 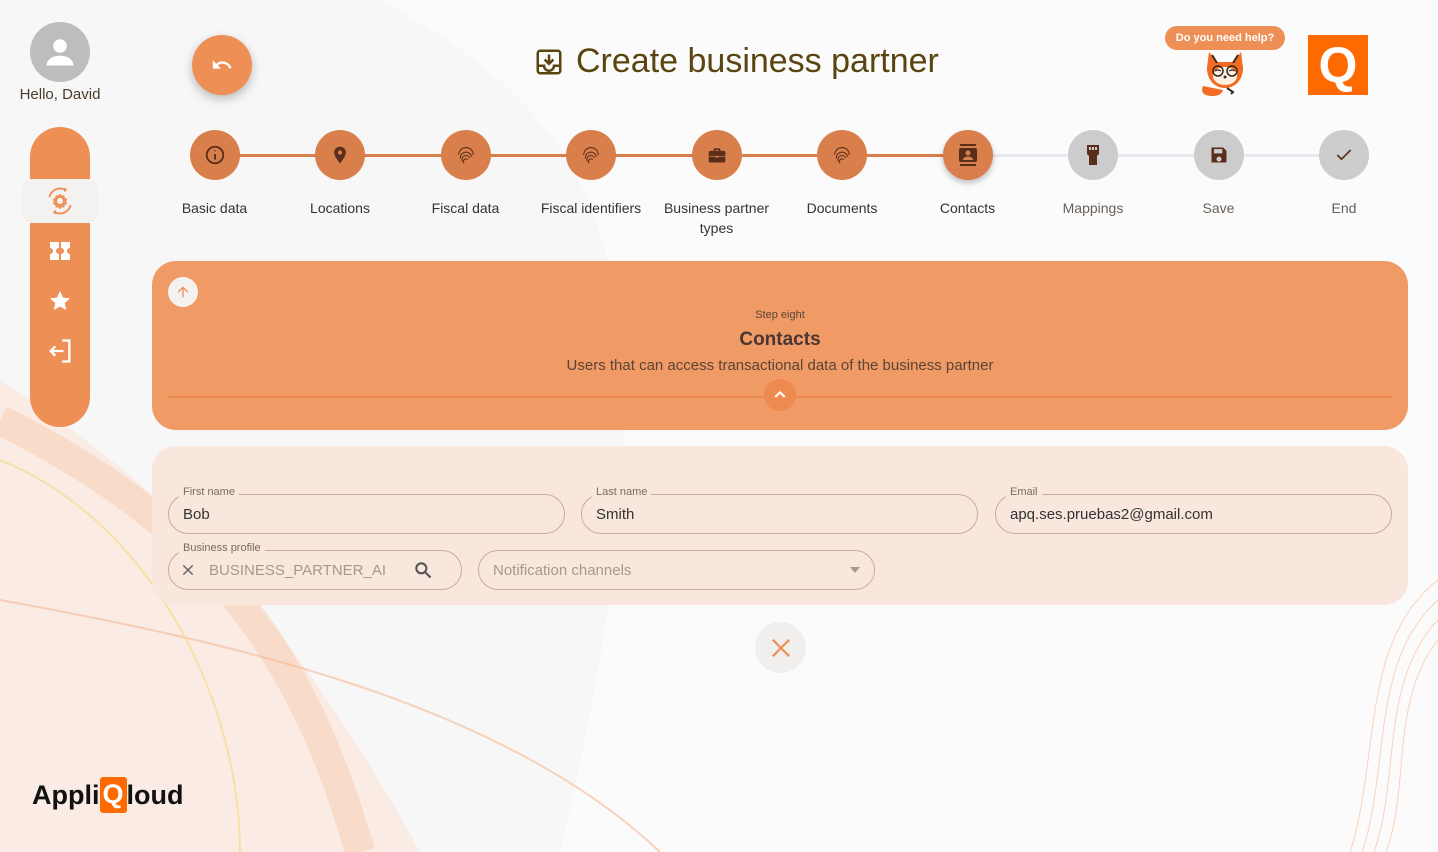 What do you see at coordinates (1093, 174) in the screenshot?
I see `step-mappings: Mappings` at bounding box center [1093, 174].